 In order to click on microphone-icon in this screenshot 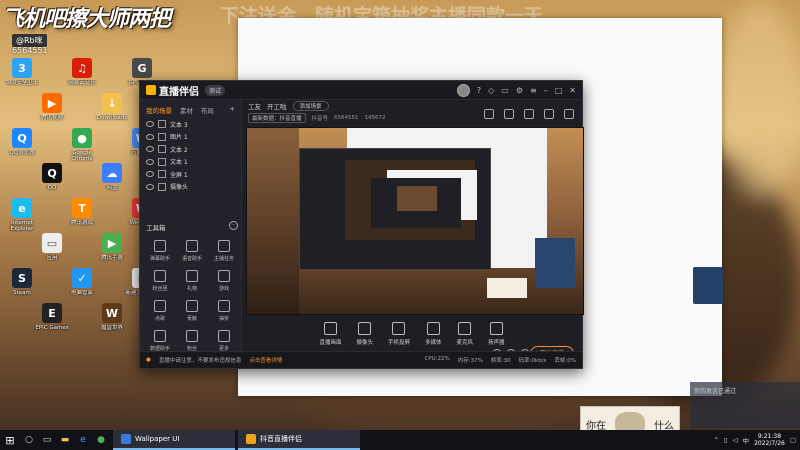, I will do `click(465, 328)`.